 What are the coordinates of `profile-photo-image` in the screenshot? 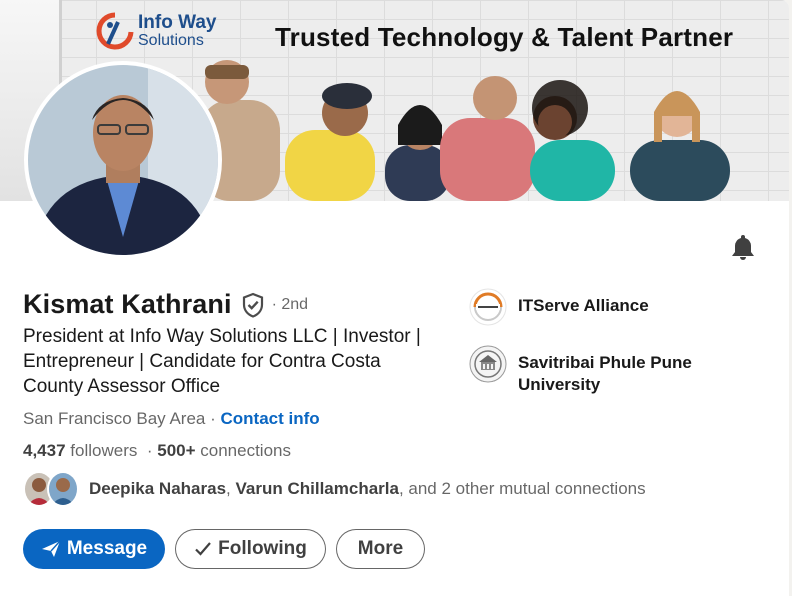 It's located at (123, 160).